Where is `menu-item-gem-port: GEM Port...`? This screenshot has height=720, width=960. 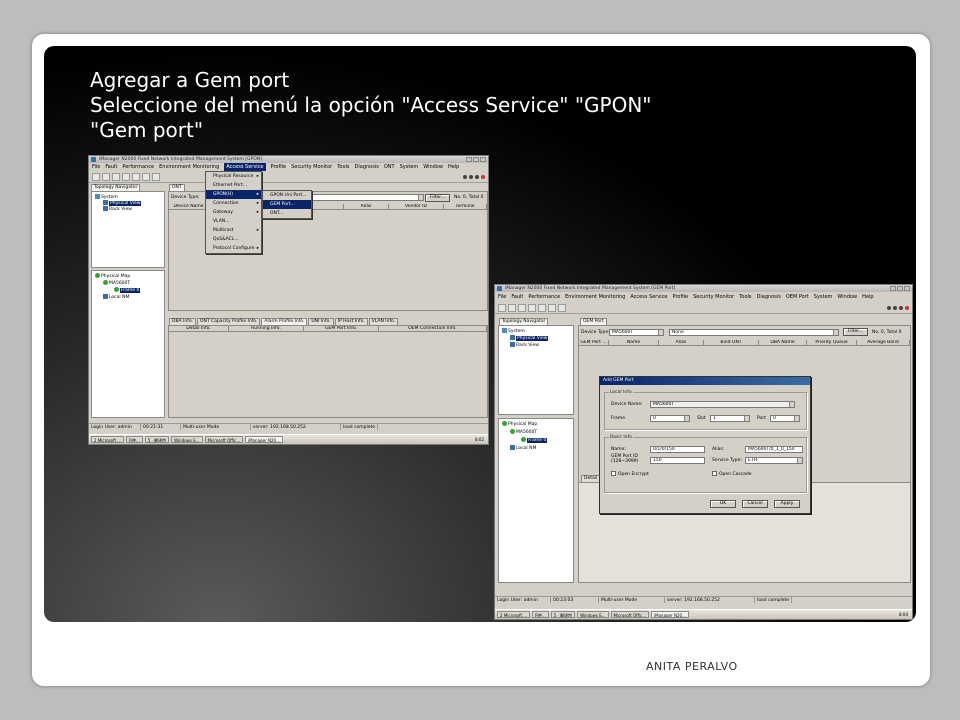 menu-item-gem-port: GEM Port... is located at coordinates (287, 204).